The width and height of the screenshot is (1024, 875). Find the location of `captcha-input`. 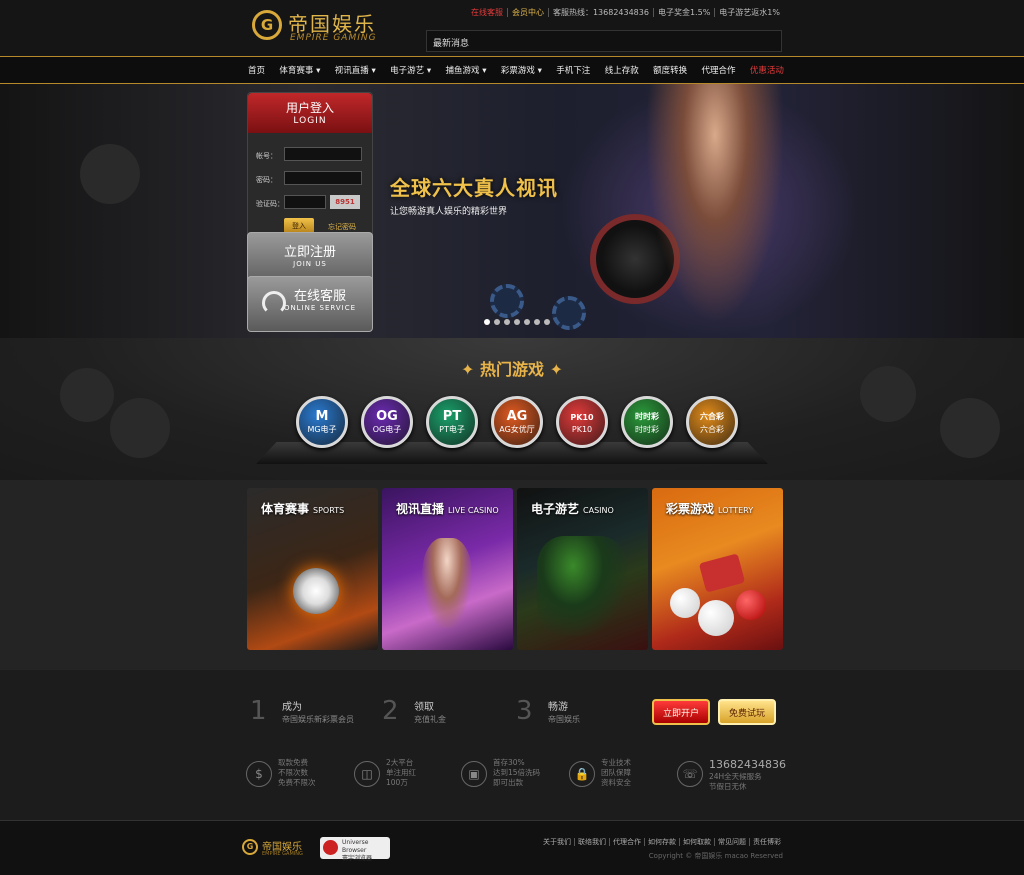

captcha-input is located at coordinates (305, 202).